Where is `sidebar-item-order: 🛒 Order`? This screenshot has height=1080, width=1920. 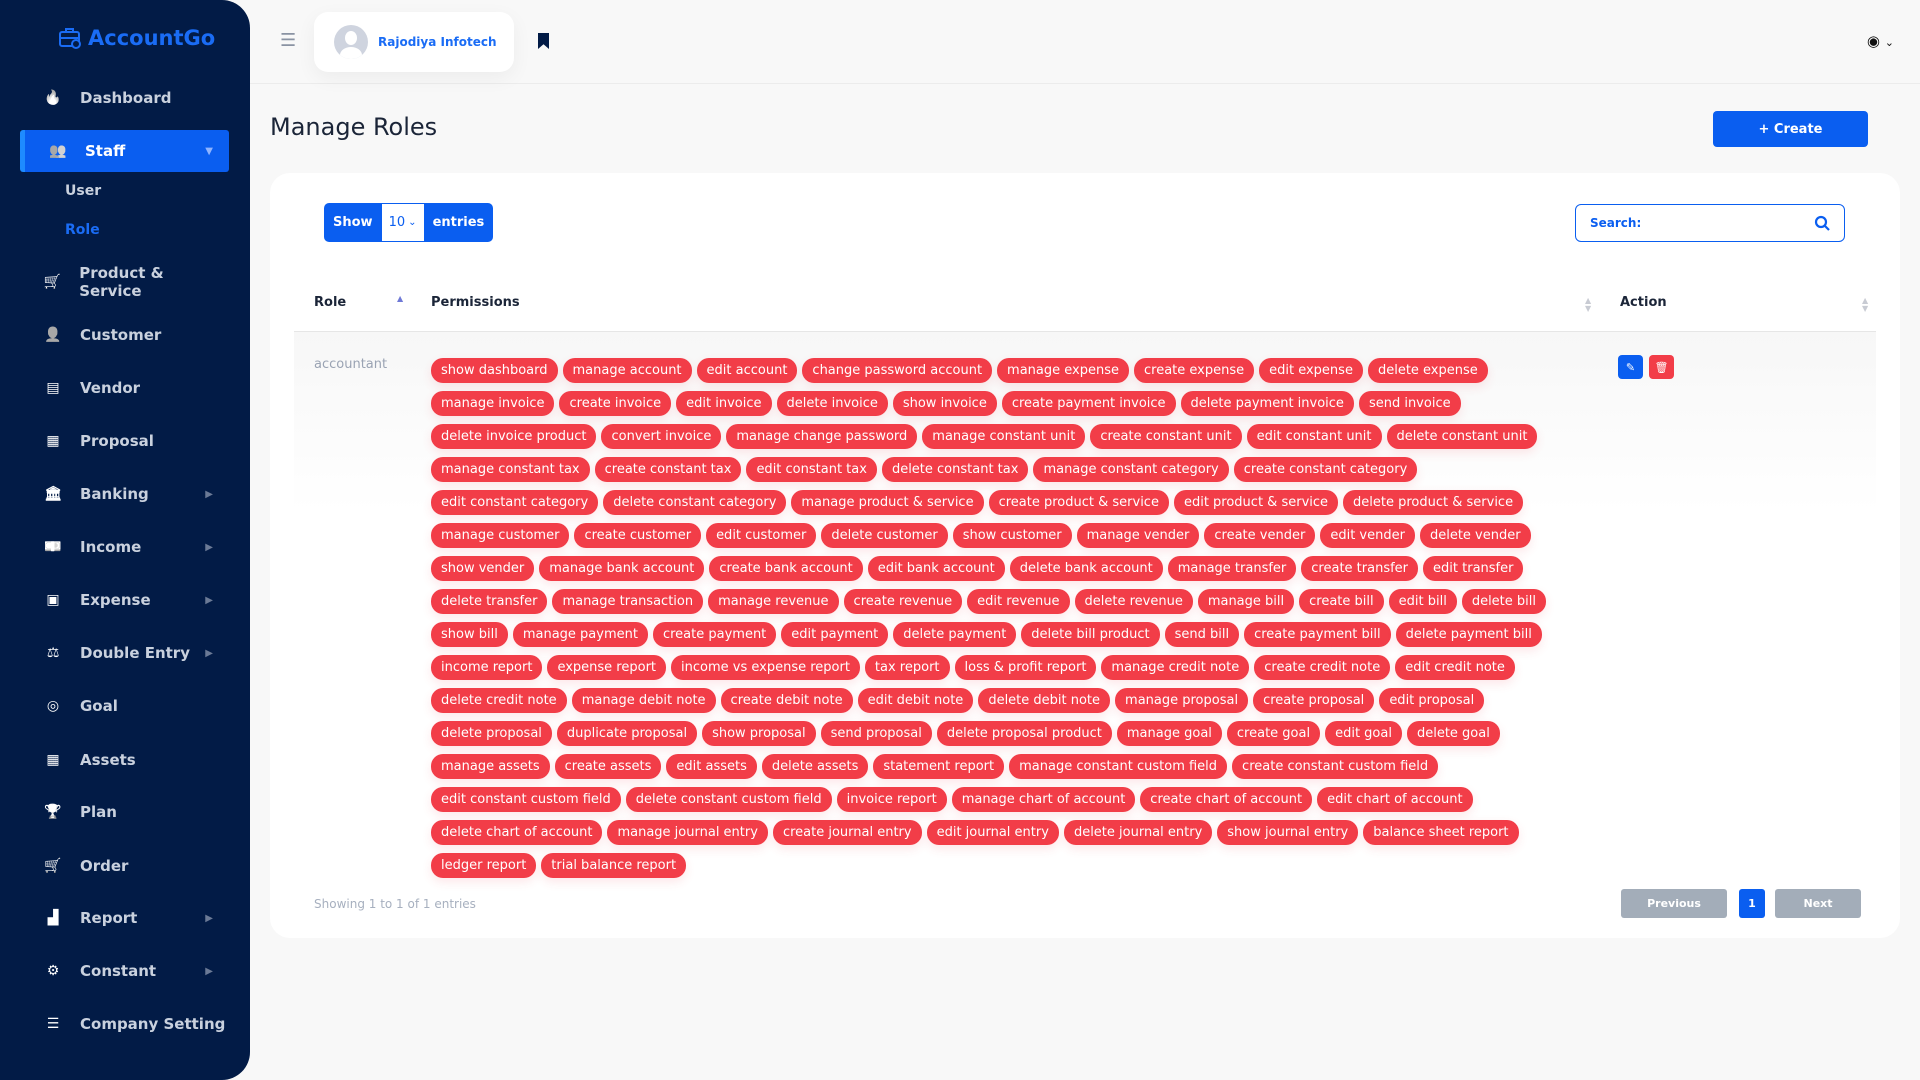
sidebar-item-order: 🛒 Order is located at coordinates (124, 866).